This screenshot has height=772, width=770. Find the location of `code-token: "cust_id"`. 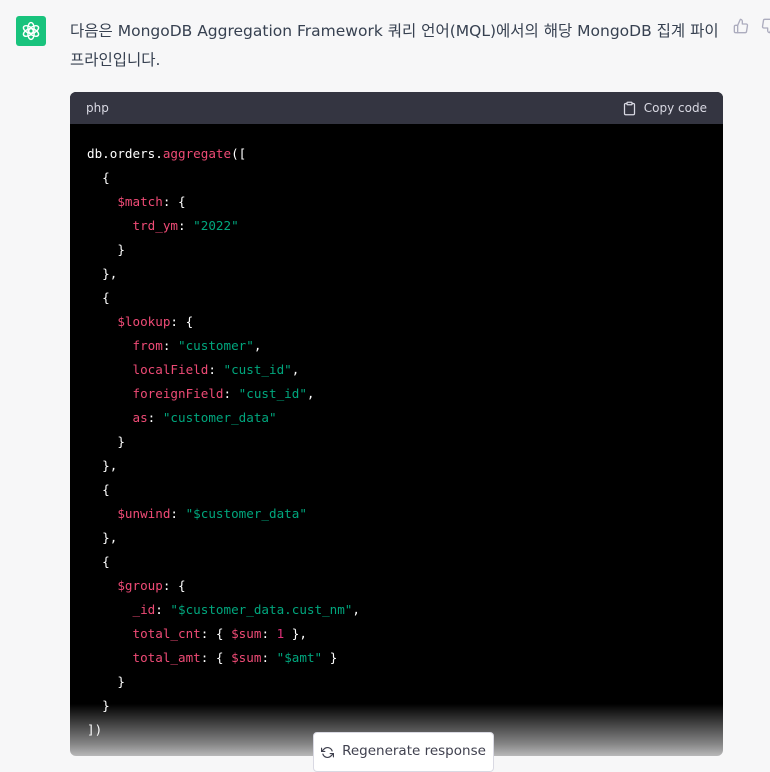

code-token: "cust_id" is located at coordinates (257, 369).